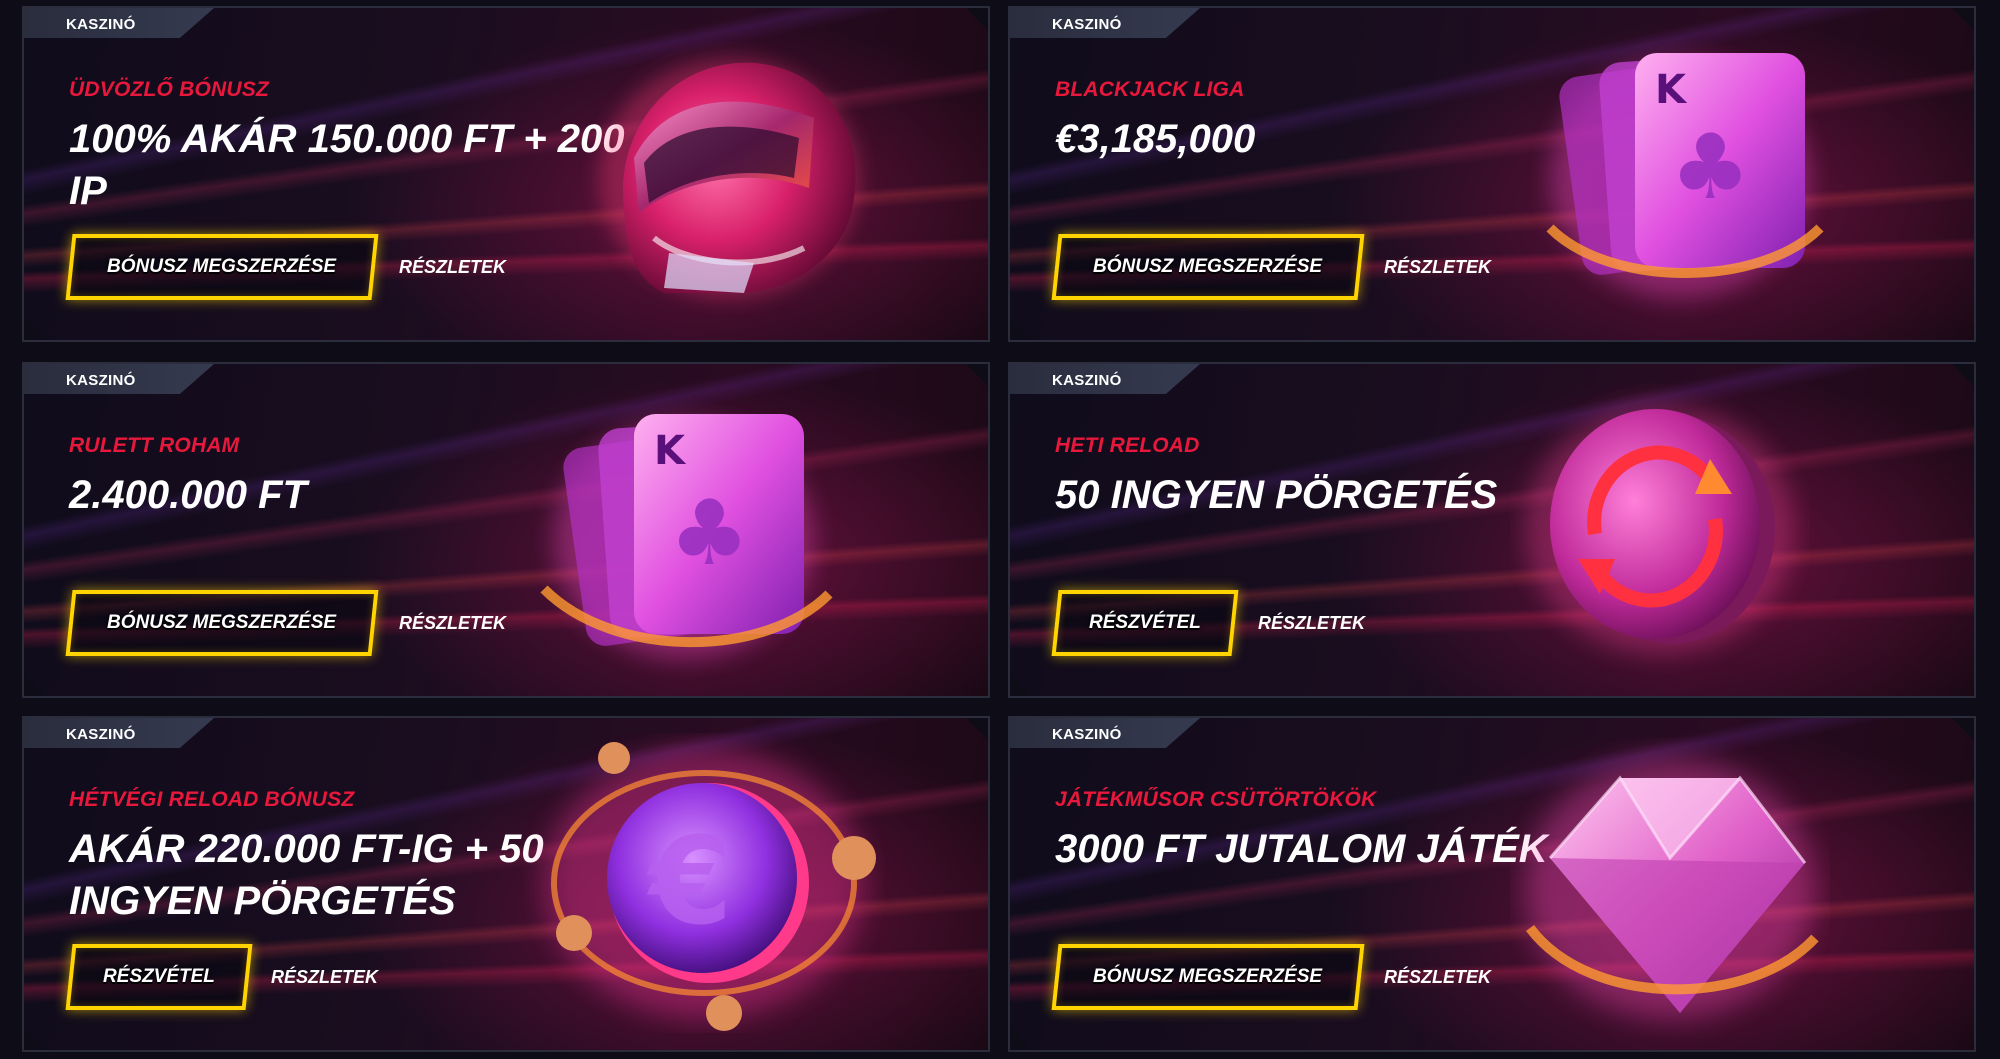 This screenshot has width=2000, height=1059. I want to click on diamond-icon, so click(1672, 888).